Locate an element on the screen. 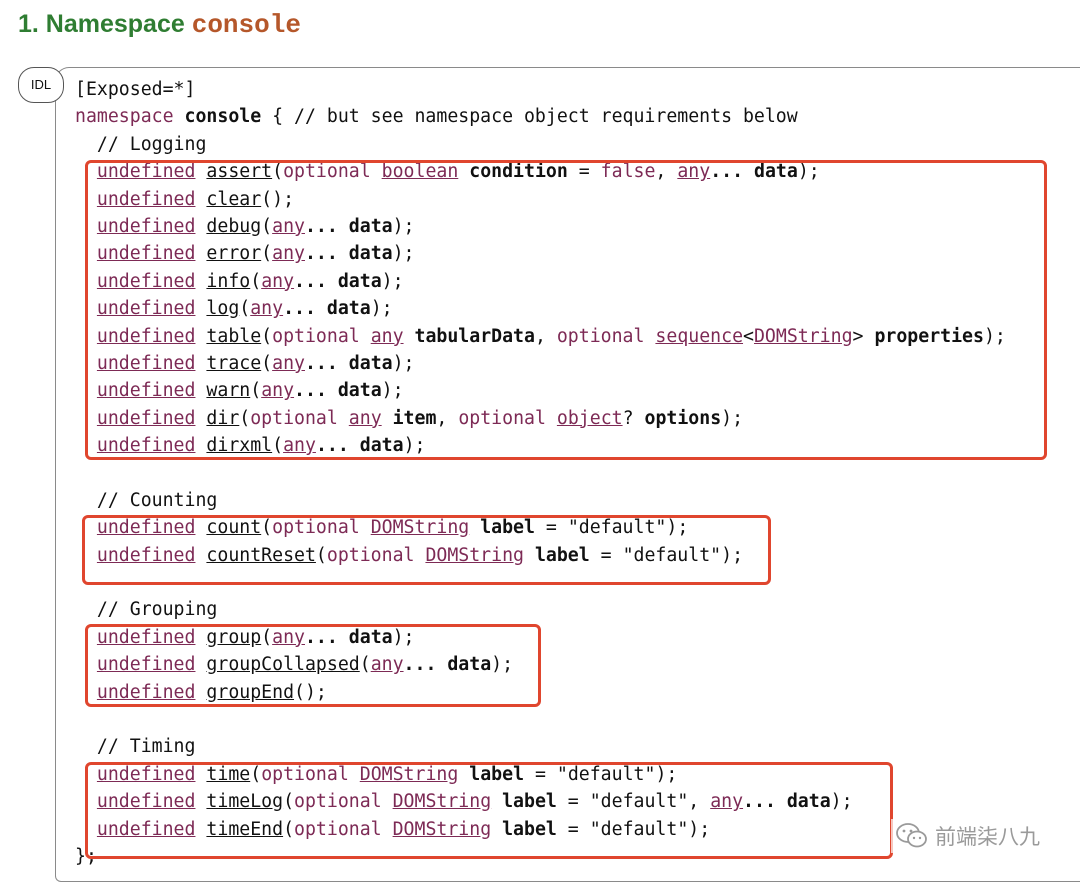 The width and height of the screenshot is (1080, 885). watermark-text: 前端柒八九 is located at coordinates (987, 837).